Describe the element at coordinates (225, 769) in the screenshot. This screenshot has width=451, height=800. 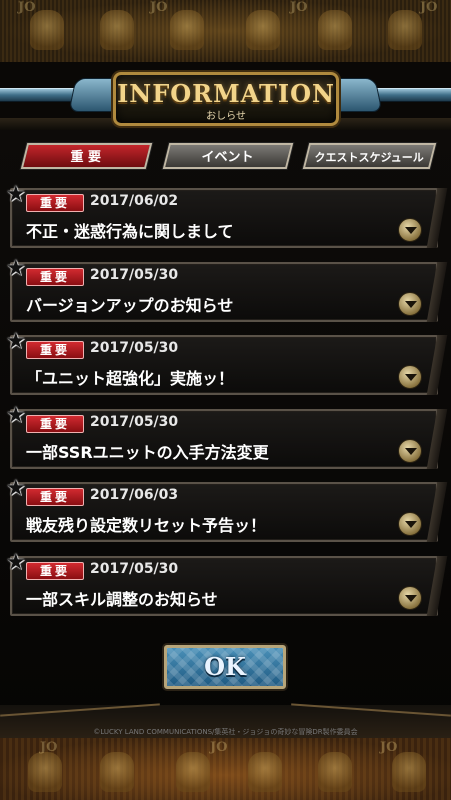
I see `bottom-ornament-band: JO JO JO` at that location.